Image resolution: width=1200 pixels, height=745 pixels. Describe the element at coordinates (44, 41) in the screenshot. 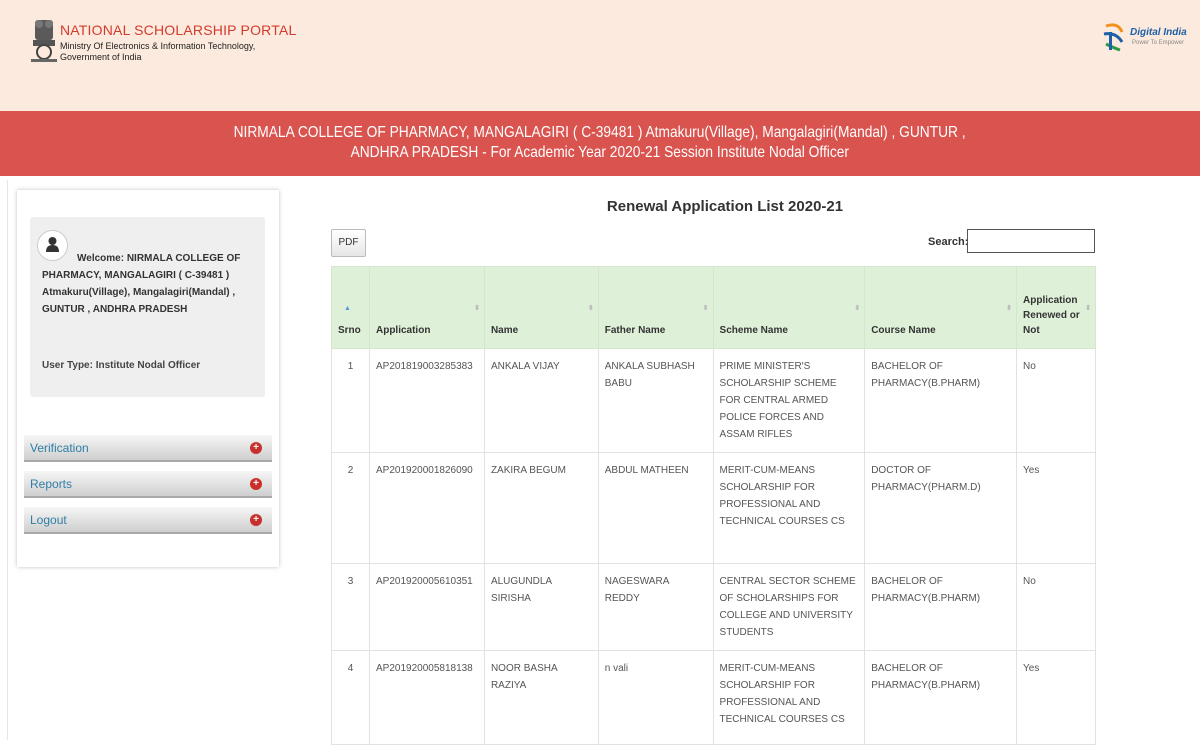

I see `national-emblem-icon` at that location.